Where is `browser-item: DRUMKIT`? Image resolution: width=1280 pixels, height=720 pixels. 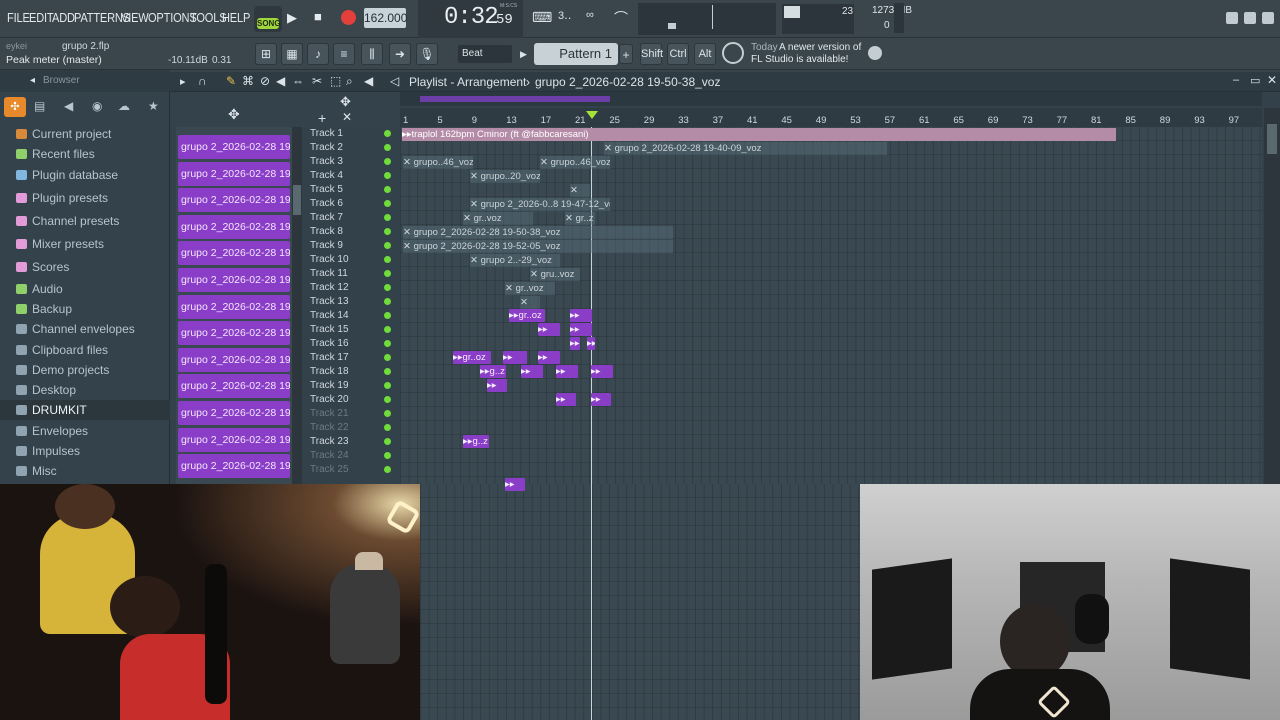
browser-item: DRUMKIT is located at coordinates (85, 410).